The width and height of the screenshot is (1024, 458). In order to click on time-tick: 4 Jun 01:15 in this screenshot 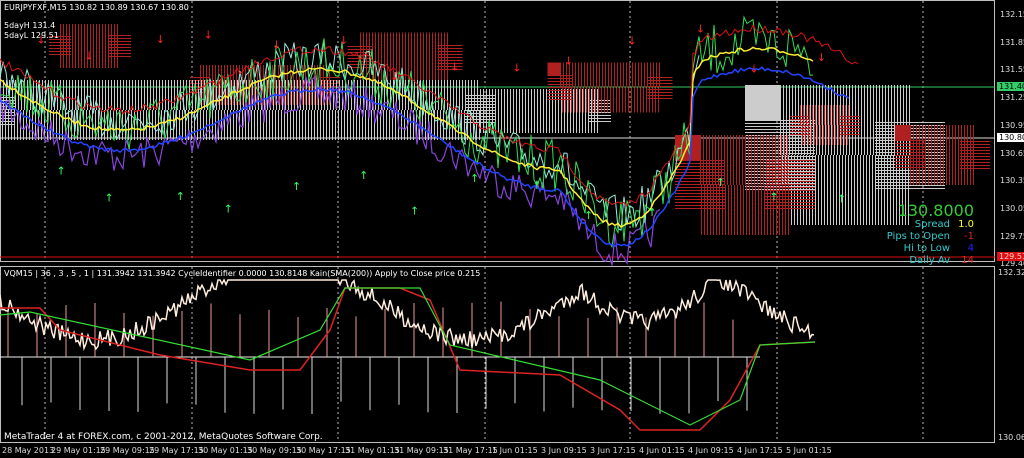, I will do `click(662, 450)`.